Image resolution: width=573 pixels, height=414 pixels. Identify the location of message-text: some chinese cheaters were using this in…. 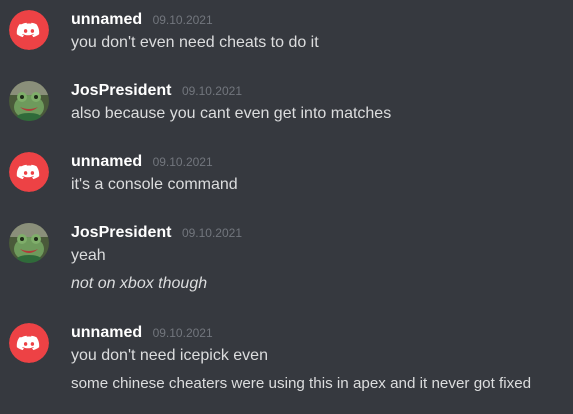
(301, 383).